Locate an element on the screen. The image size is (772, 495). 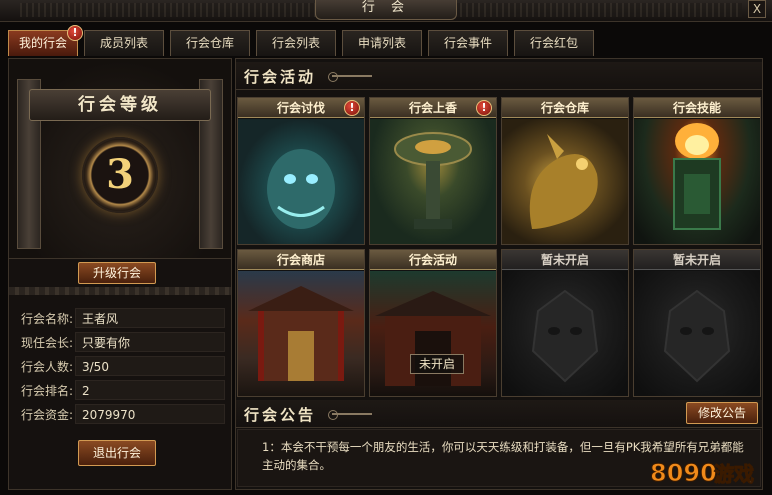
close-button: X is located at coordinates (757, 9).